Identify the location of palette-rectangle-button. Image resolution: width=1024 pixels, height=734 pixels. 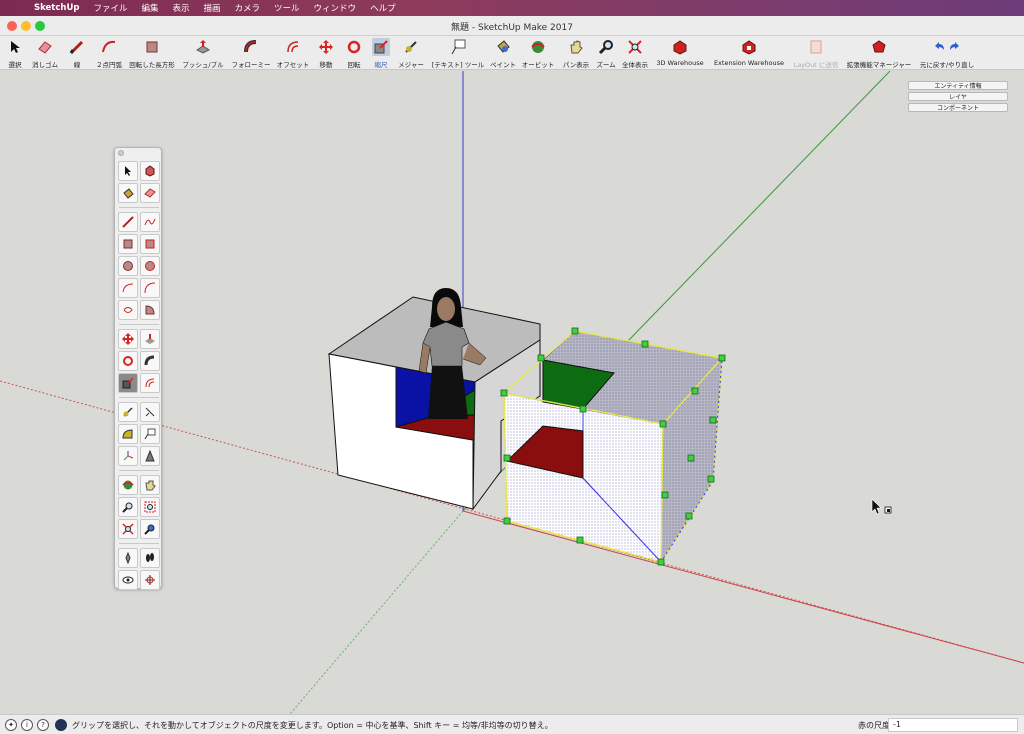
(128, 244).